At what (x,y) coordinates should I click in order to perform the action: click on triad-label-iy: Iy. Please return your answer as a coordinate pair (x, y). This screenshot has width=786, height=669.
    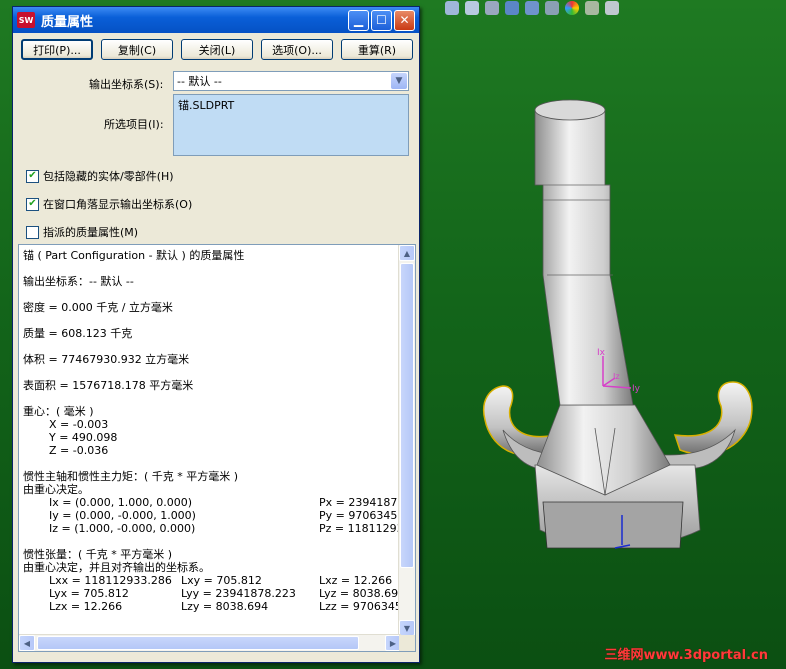
    Looking at the image, I should click on (636, 389).